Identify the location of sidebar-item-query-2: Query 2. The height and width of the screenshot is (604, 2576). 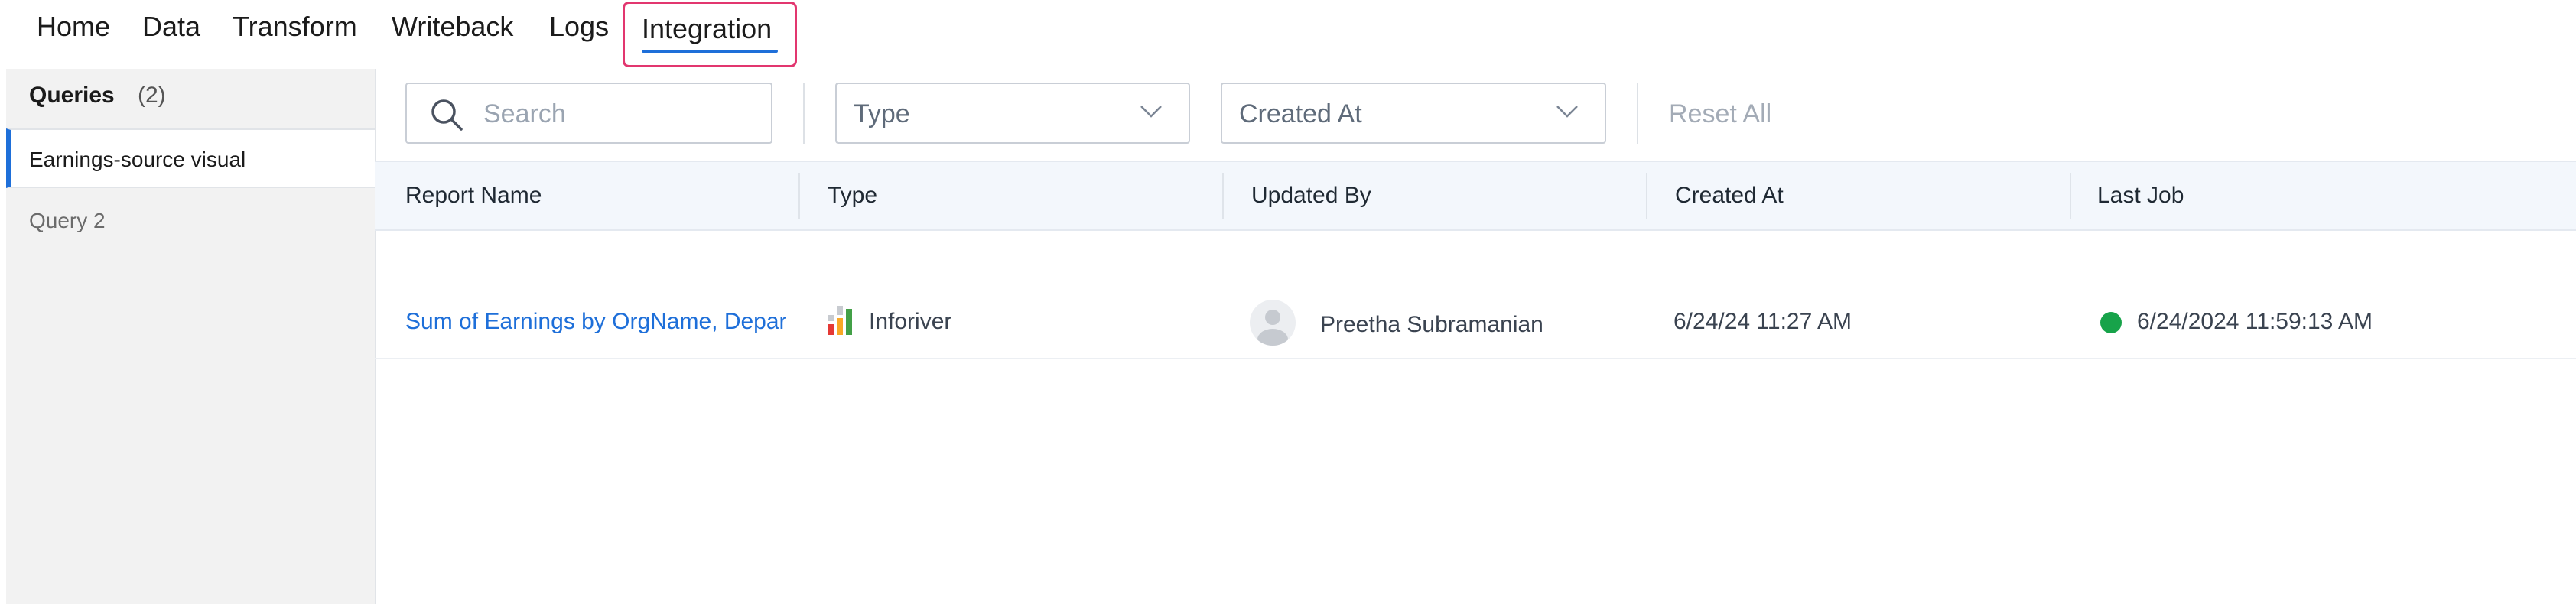
(190, 221).